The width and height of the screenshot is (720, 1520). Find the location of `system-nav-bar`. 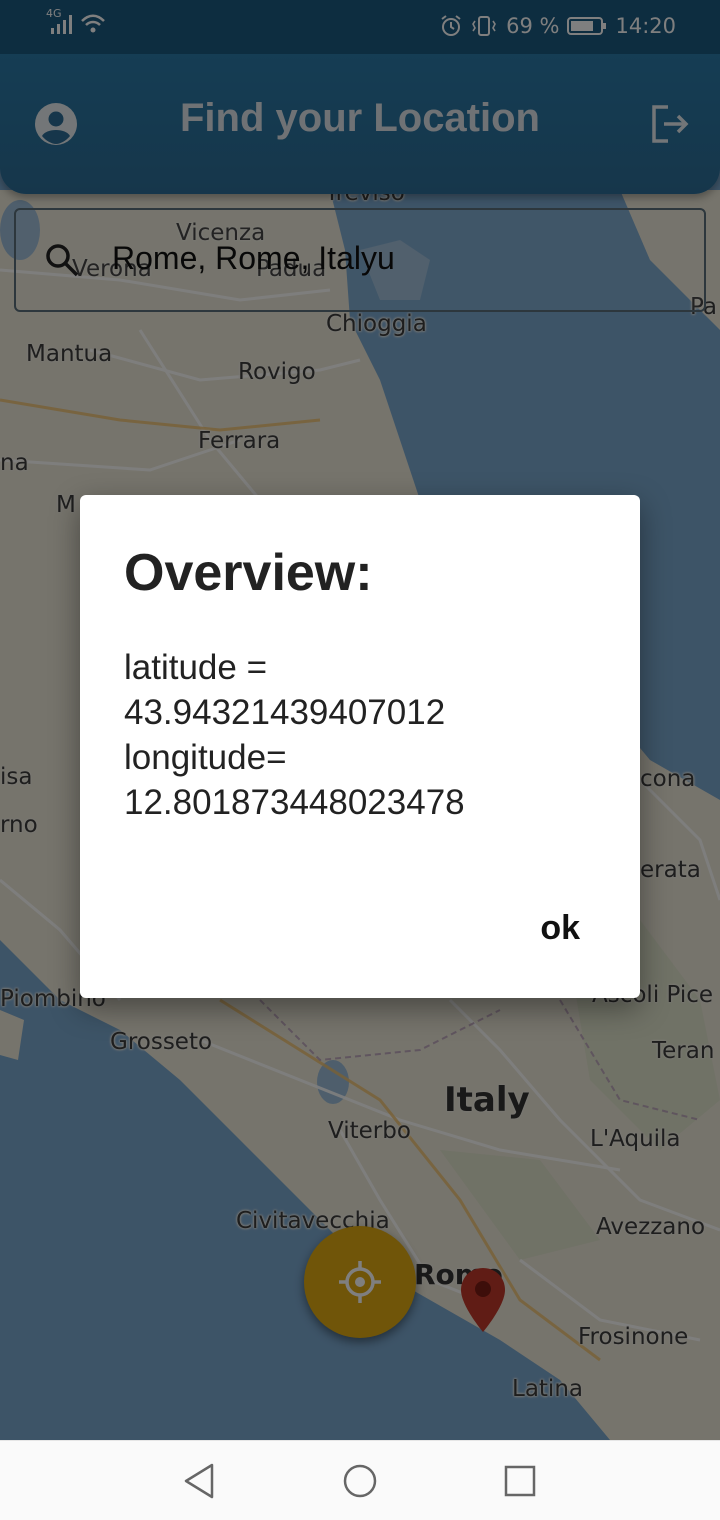

system-nav-bar is located at coordinates (360, 1480).